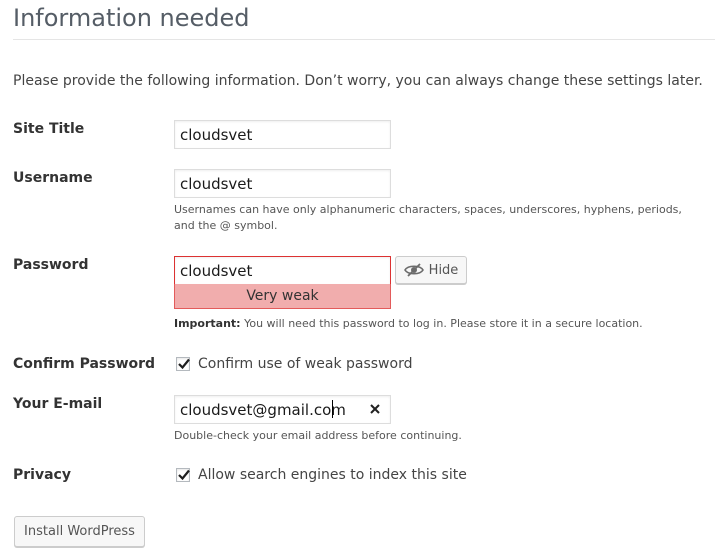 The width and height of the screenshot is (723, 553). Describe the element at coordinates (49, 129) in the screenshot. I see `site-title-label: Site Title` at that location.